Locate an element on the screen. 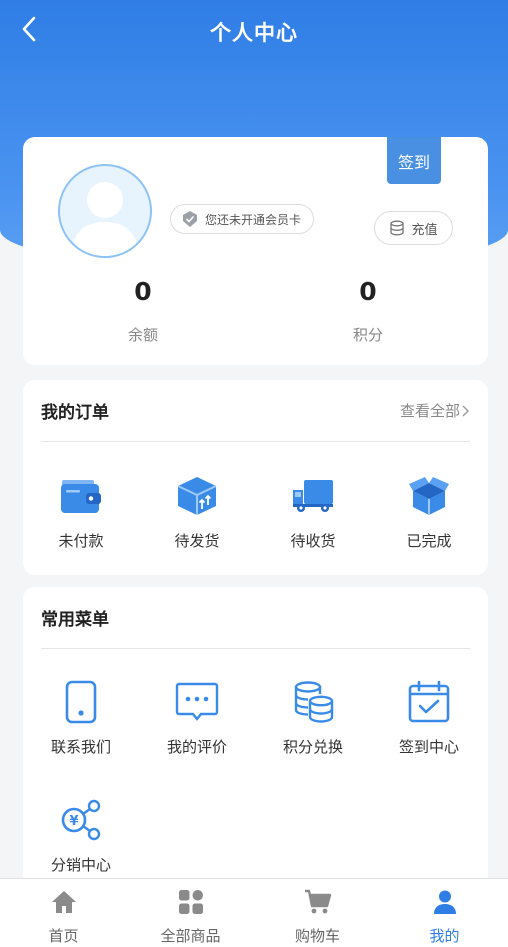  order-to-receive-label: 待收货 is located at coordinates (313, 541).